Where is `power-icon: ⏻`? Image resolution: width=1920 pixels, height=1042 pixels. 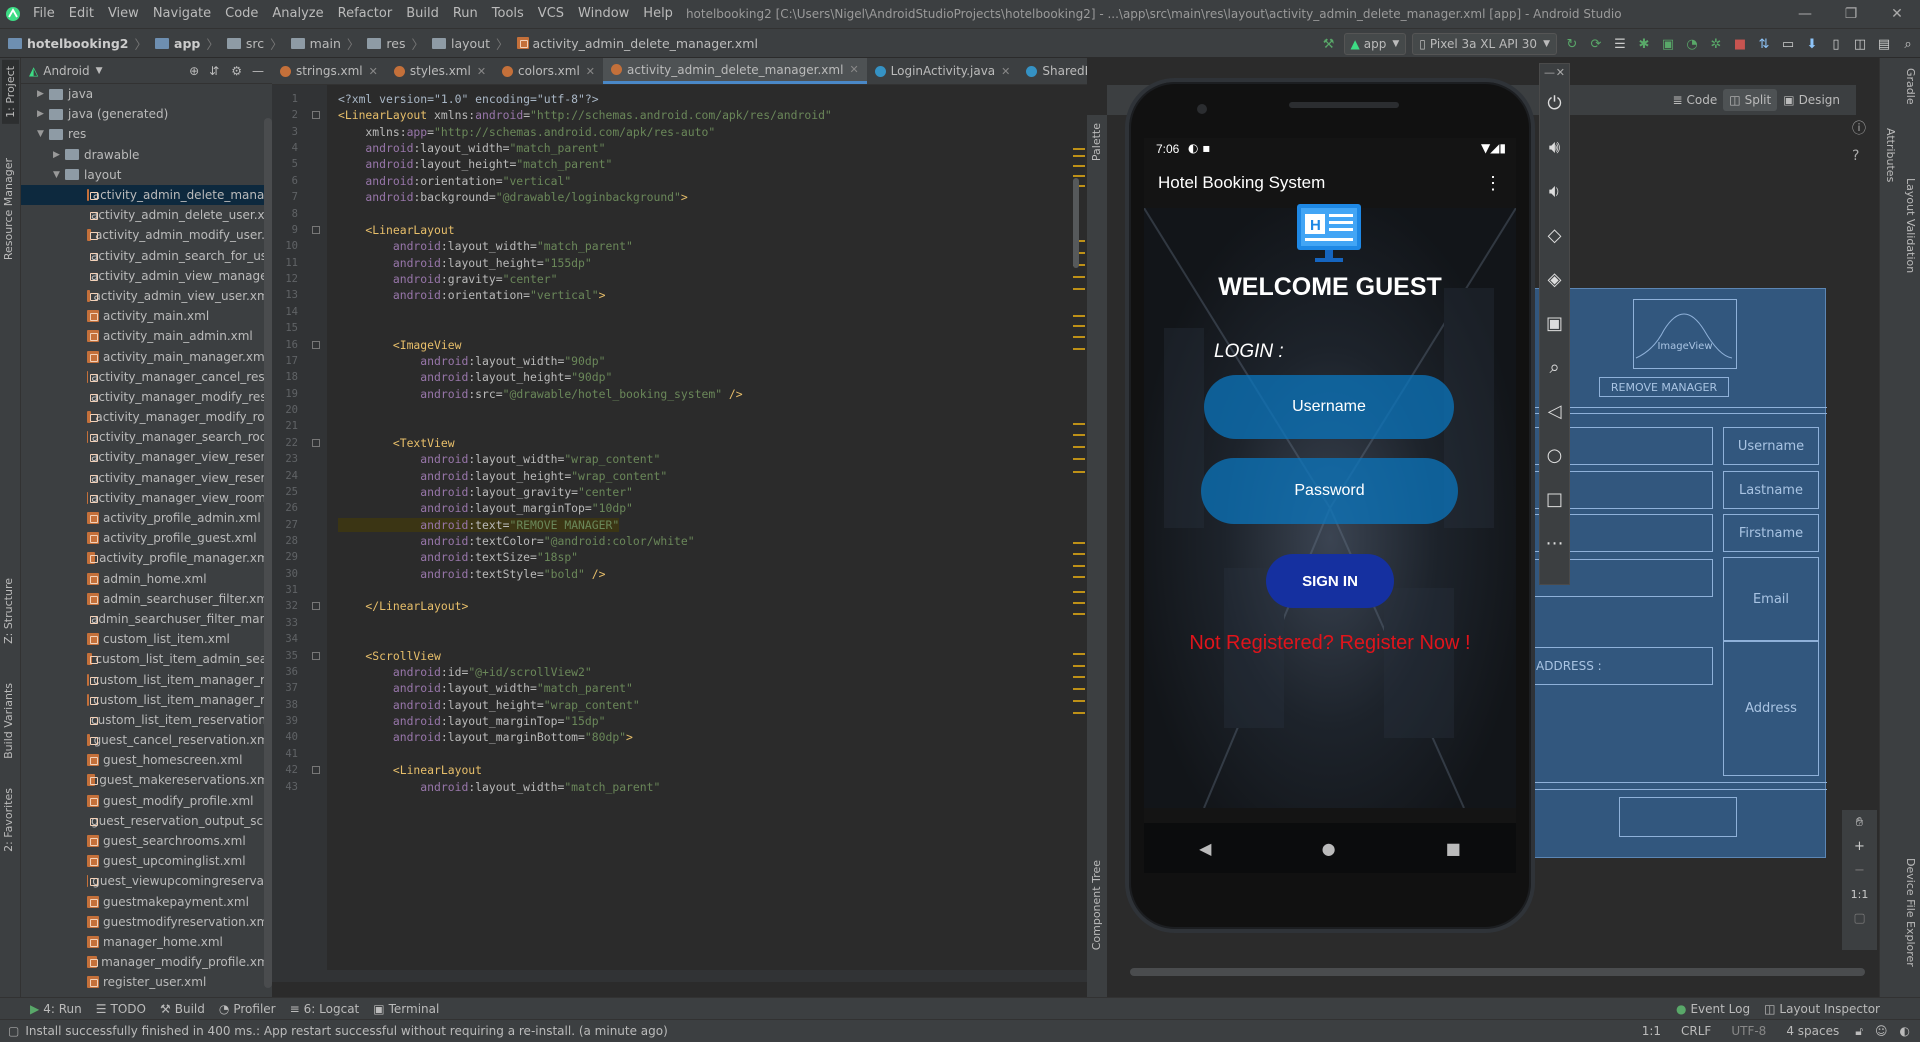
power-icon: ⏻ is located at coordinates (1555, 103).